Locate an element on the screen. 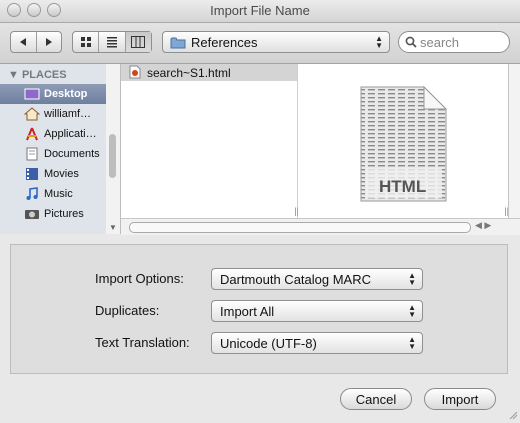 The height and width of the screenshot is (423, 520). sidebar-scroll-thumb is located at coordinates (112, 156).